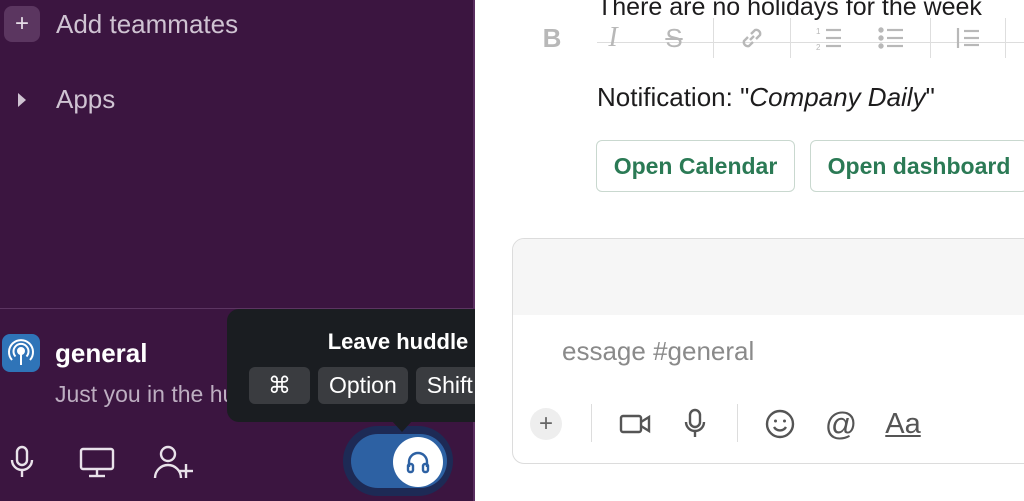  What do you see at coordinates (903, 424) in the screenshot?
I see `formatting-icon: Aa` at bounding box center [903, 424].